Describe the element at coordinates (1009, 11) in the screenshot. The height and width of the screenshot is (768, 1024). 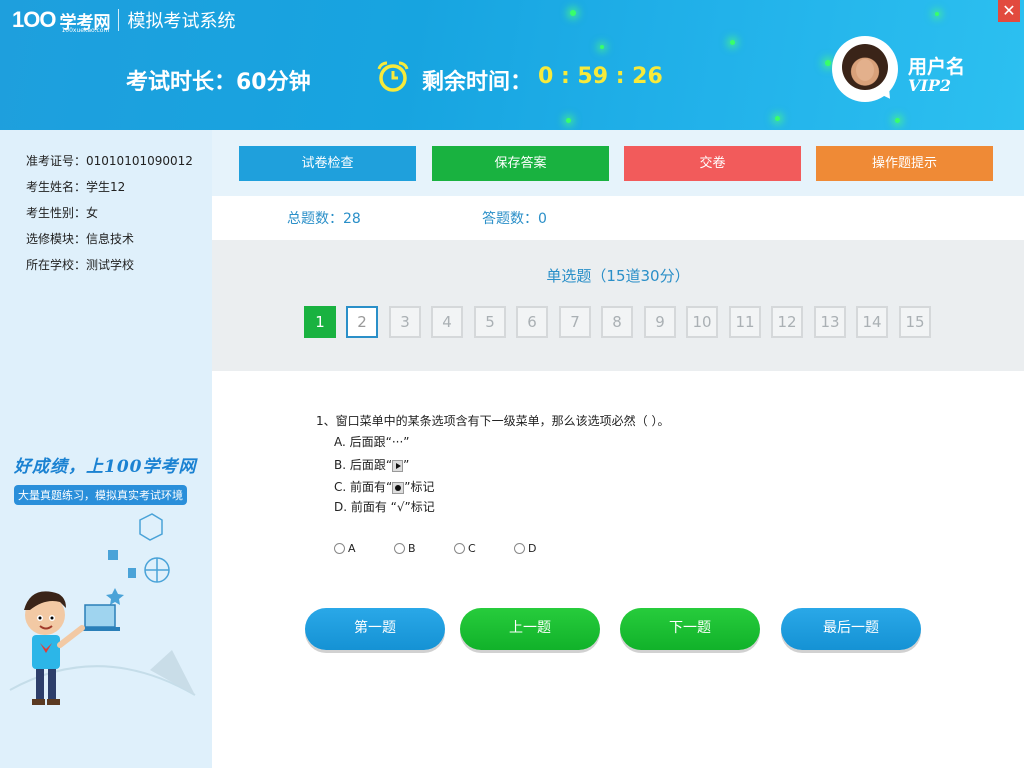
I see `close-icon: ✕` at that location.